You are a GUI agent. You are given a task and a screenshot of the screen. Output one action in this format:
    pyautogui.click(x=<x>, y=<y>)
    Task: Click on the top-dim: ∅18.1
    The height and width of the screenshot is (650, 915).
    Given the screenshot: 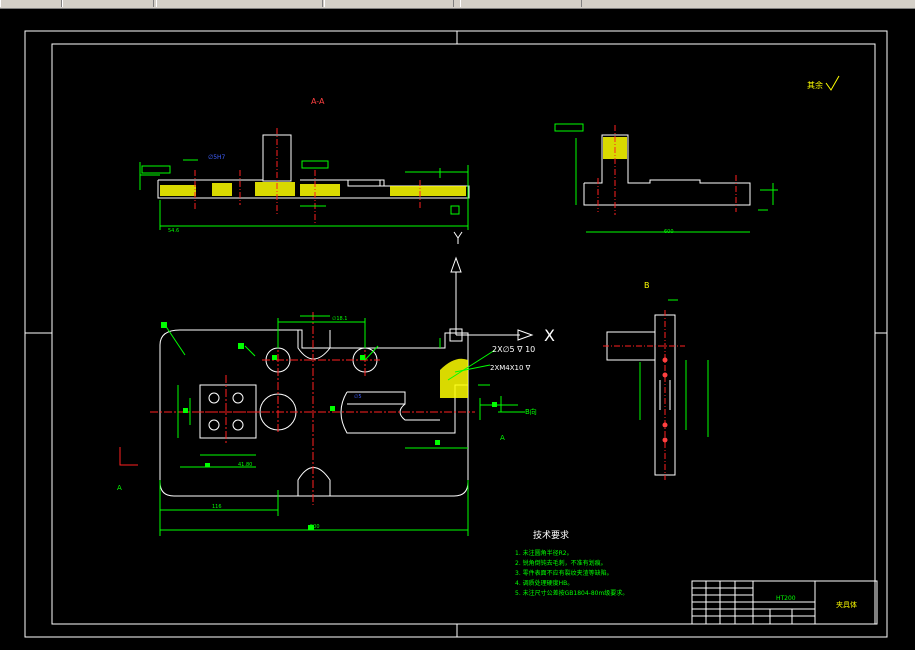 What is the action you would take?
    pyautogui.click(x=340, y=319)
    